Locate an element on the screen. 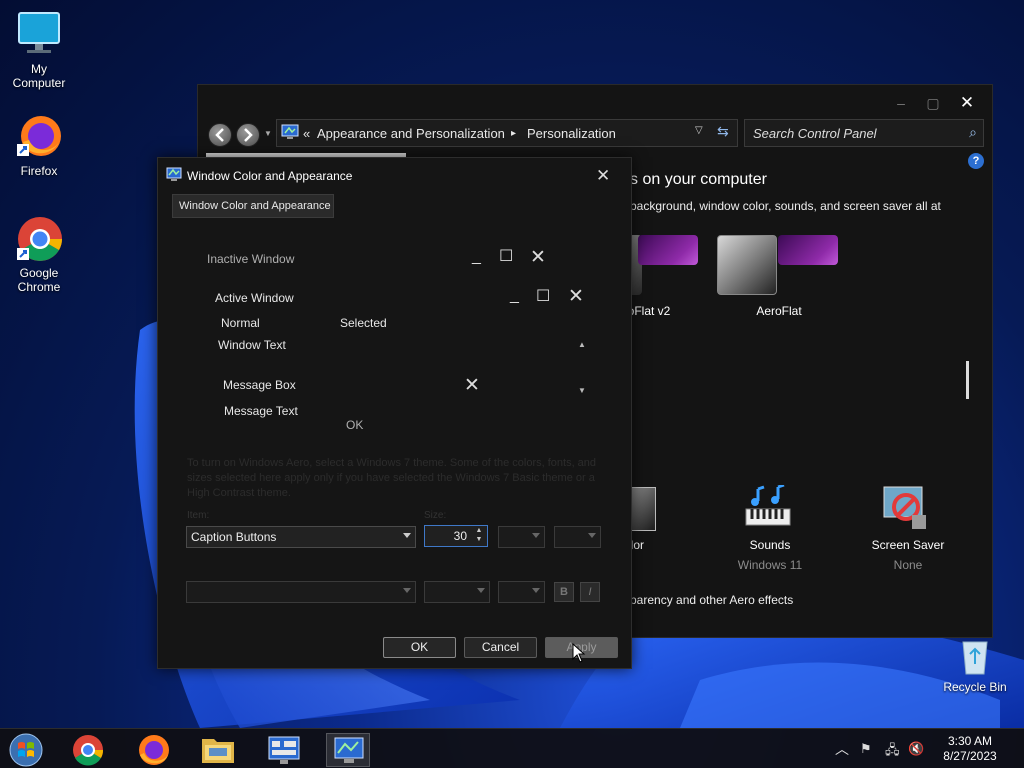  theme-label-aeroflat: AeroFlat is located at coordinates (779, 311).